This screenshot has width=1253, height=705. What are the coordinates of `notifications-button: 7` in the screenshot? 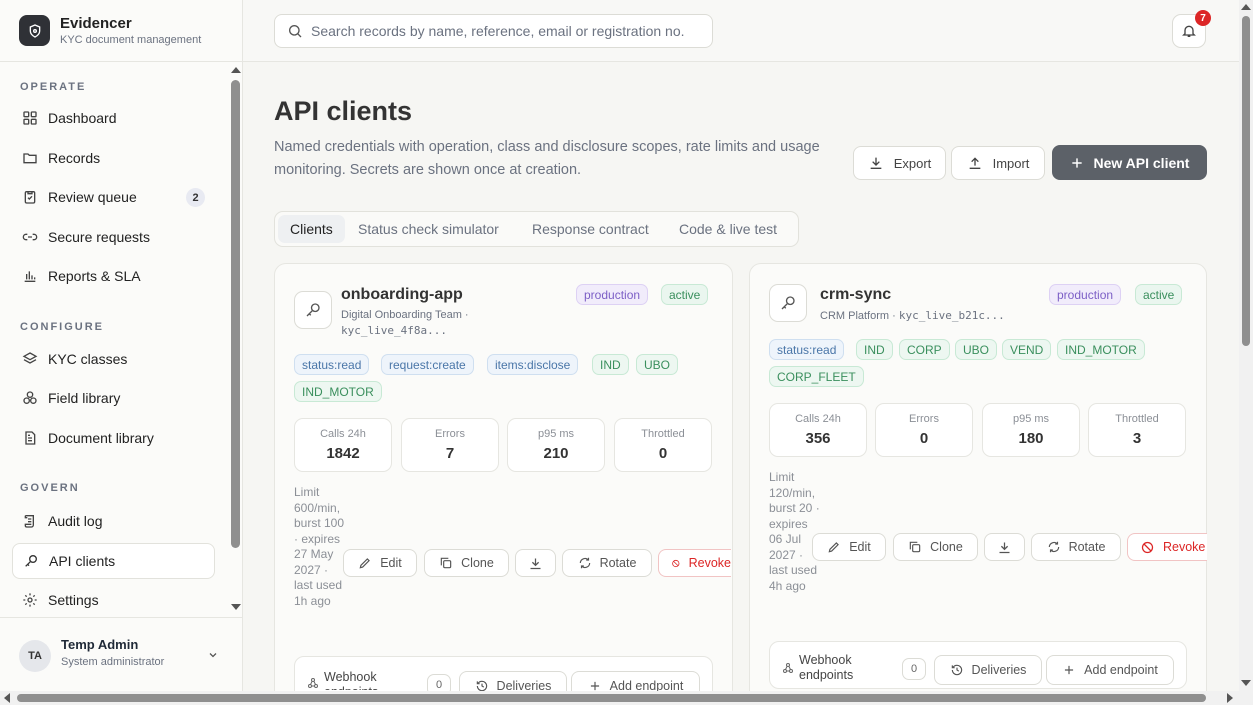 It's located at (1191, 29).